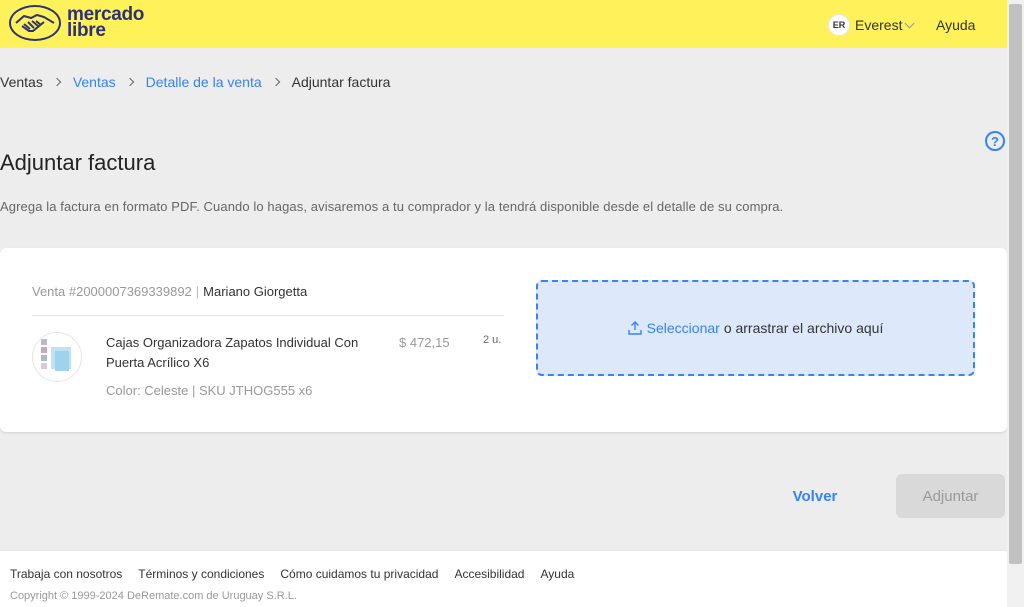 The image size is (1024, 607). I want to click on top-header: mercado libre ER Everest Ayuda, so click(503, 24).